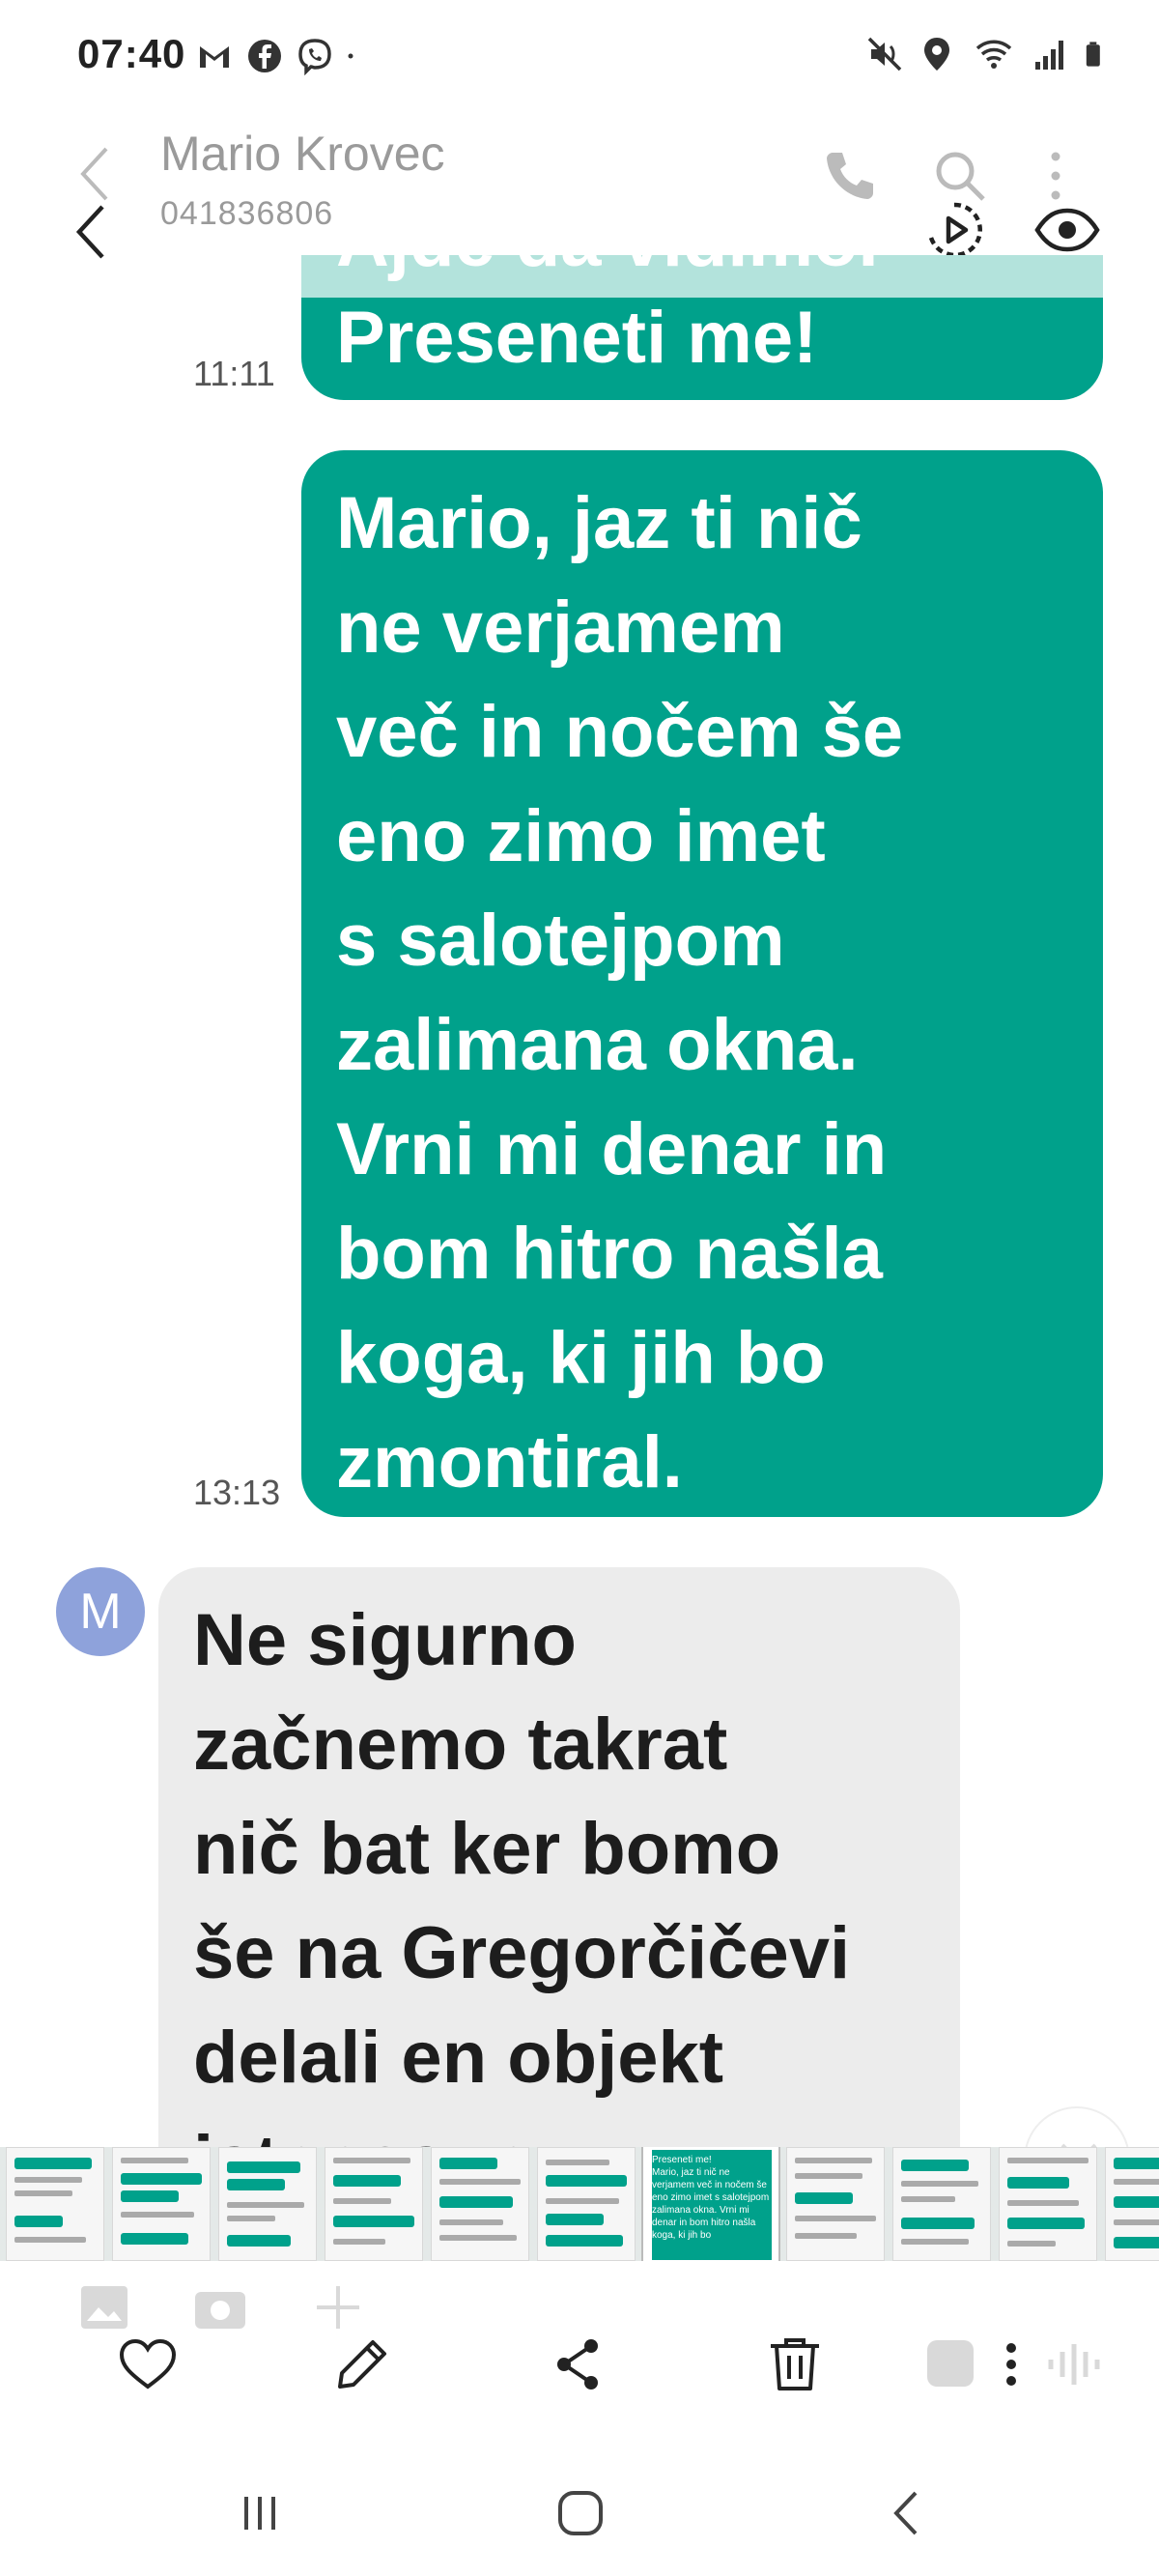 The image size is (1159, 2576). Describe the element at coordinates (1074, 2365) in the screenshot. I see `voice-icon` at that location.